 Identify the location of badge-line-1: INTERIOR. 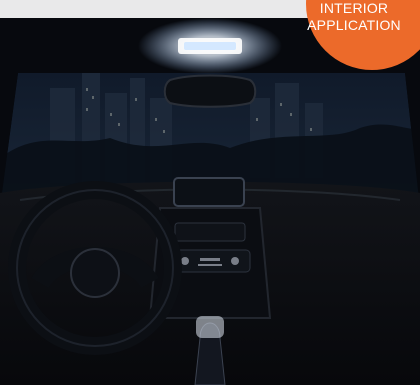
(354, 8).